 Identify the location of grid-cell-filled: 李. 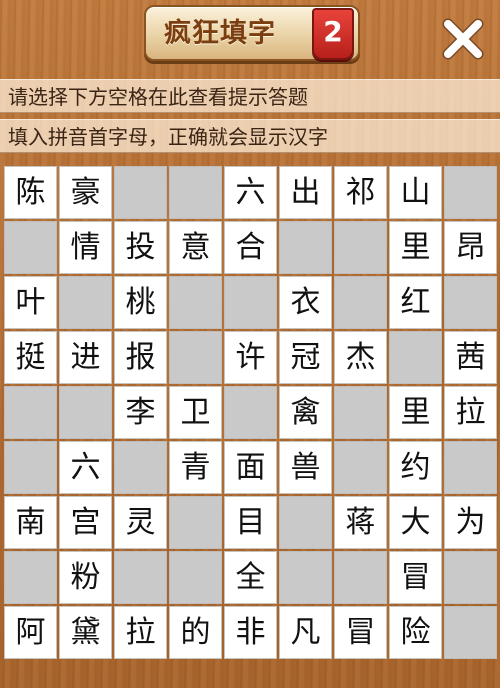
(140, 412).